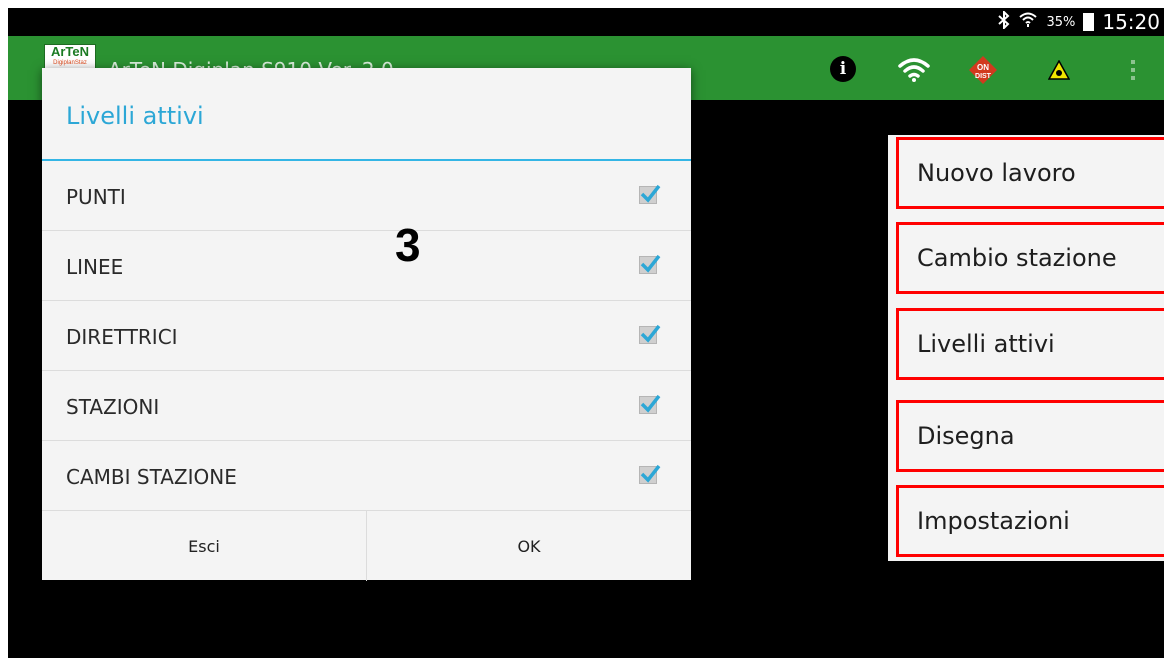 The width and height of the screenshot is (1164, 658). What do you see at coordinates (95, 267) in the screenshot?
I see `layer-label: LINEE` at bounding box center [95, 267].